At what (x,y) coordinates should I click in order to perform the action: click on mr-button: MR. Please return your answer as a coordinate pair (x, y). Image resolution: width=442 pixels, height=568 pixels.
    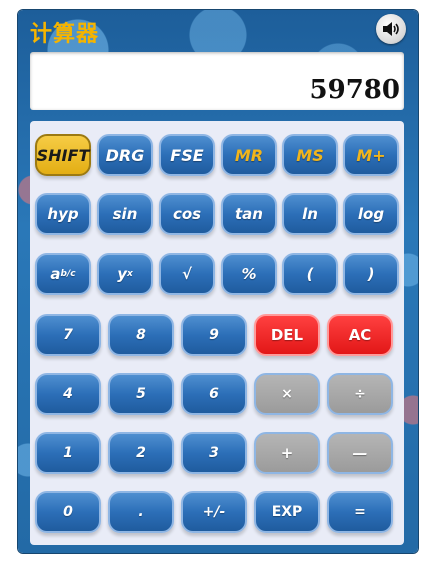
    Looking at the image, I should click on (249, 155).